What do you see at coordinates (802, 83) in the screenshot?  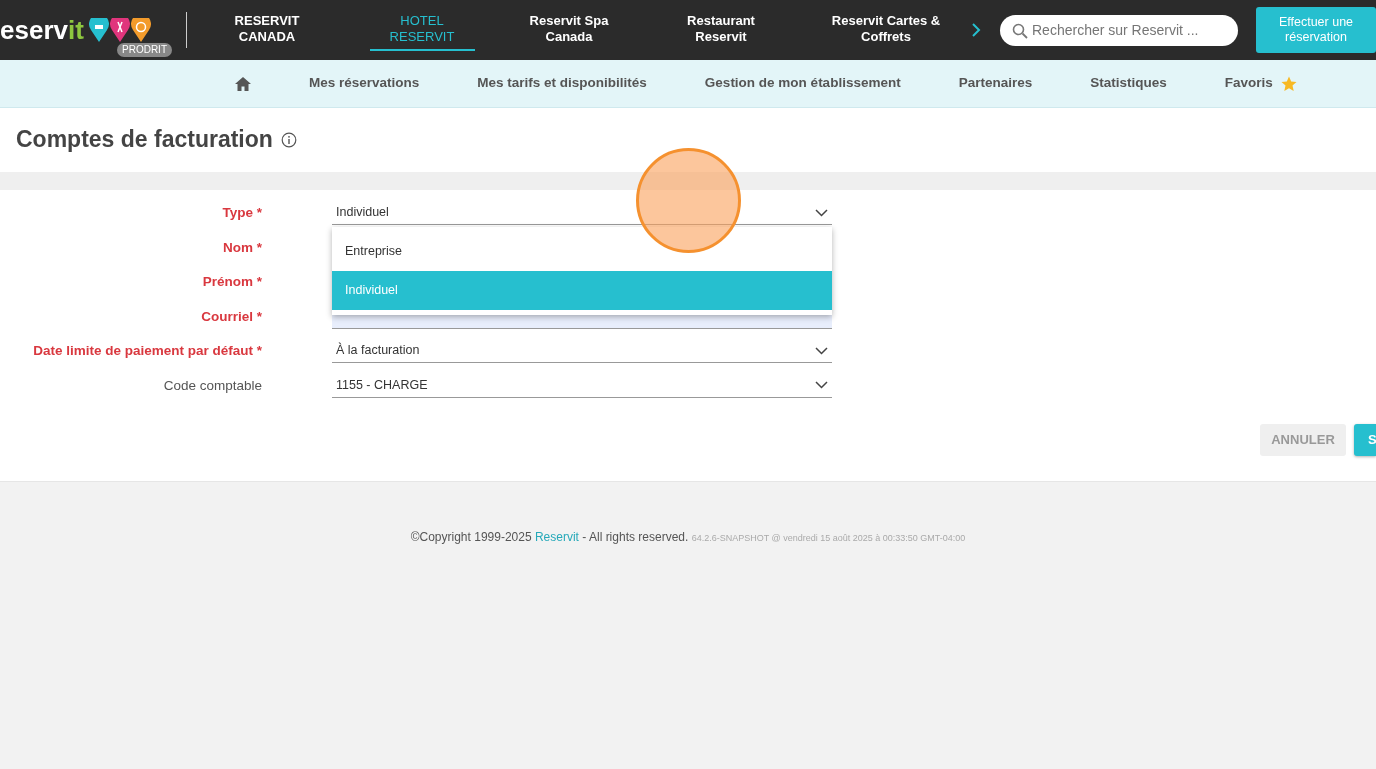 I see `nav-link: Gestion de mon établissement` at bounding box center [802, 83].